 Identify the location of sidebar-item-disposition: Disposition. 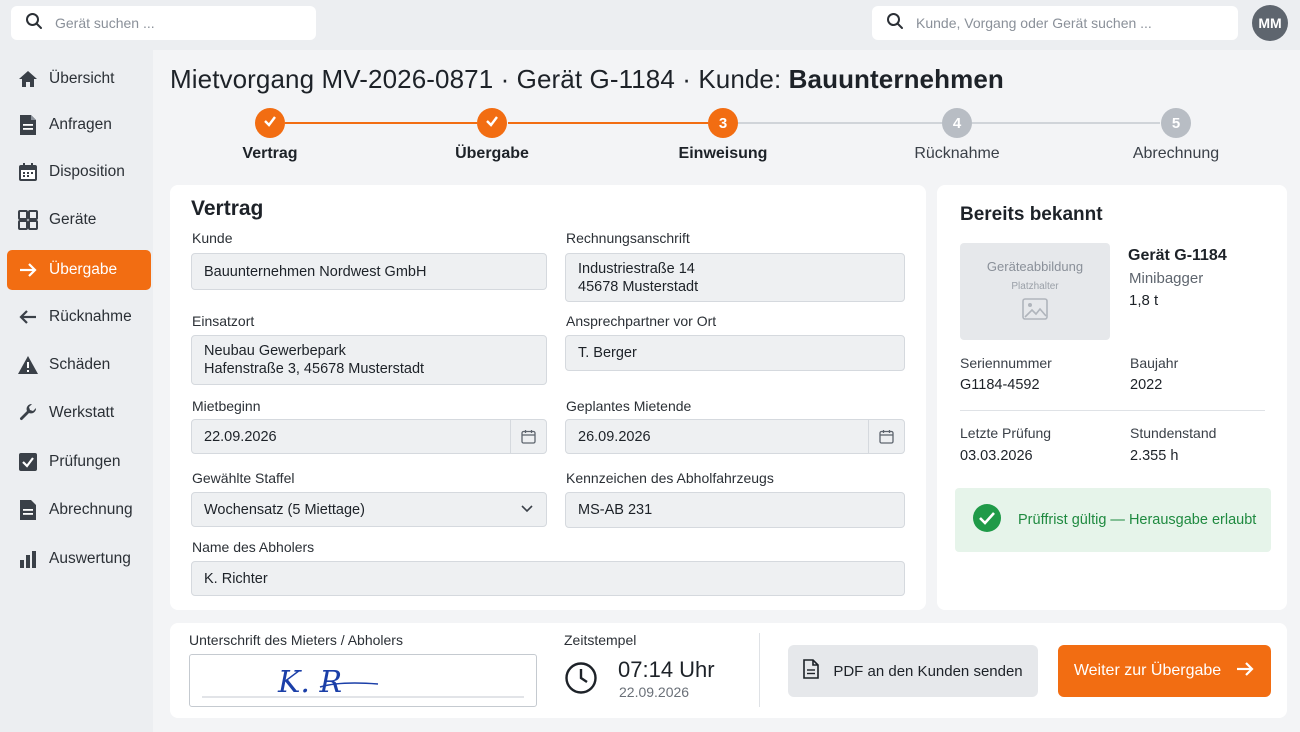
(79, 172).